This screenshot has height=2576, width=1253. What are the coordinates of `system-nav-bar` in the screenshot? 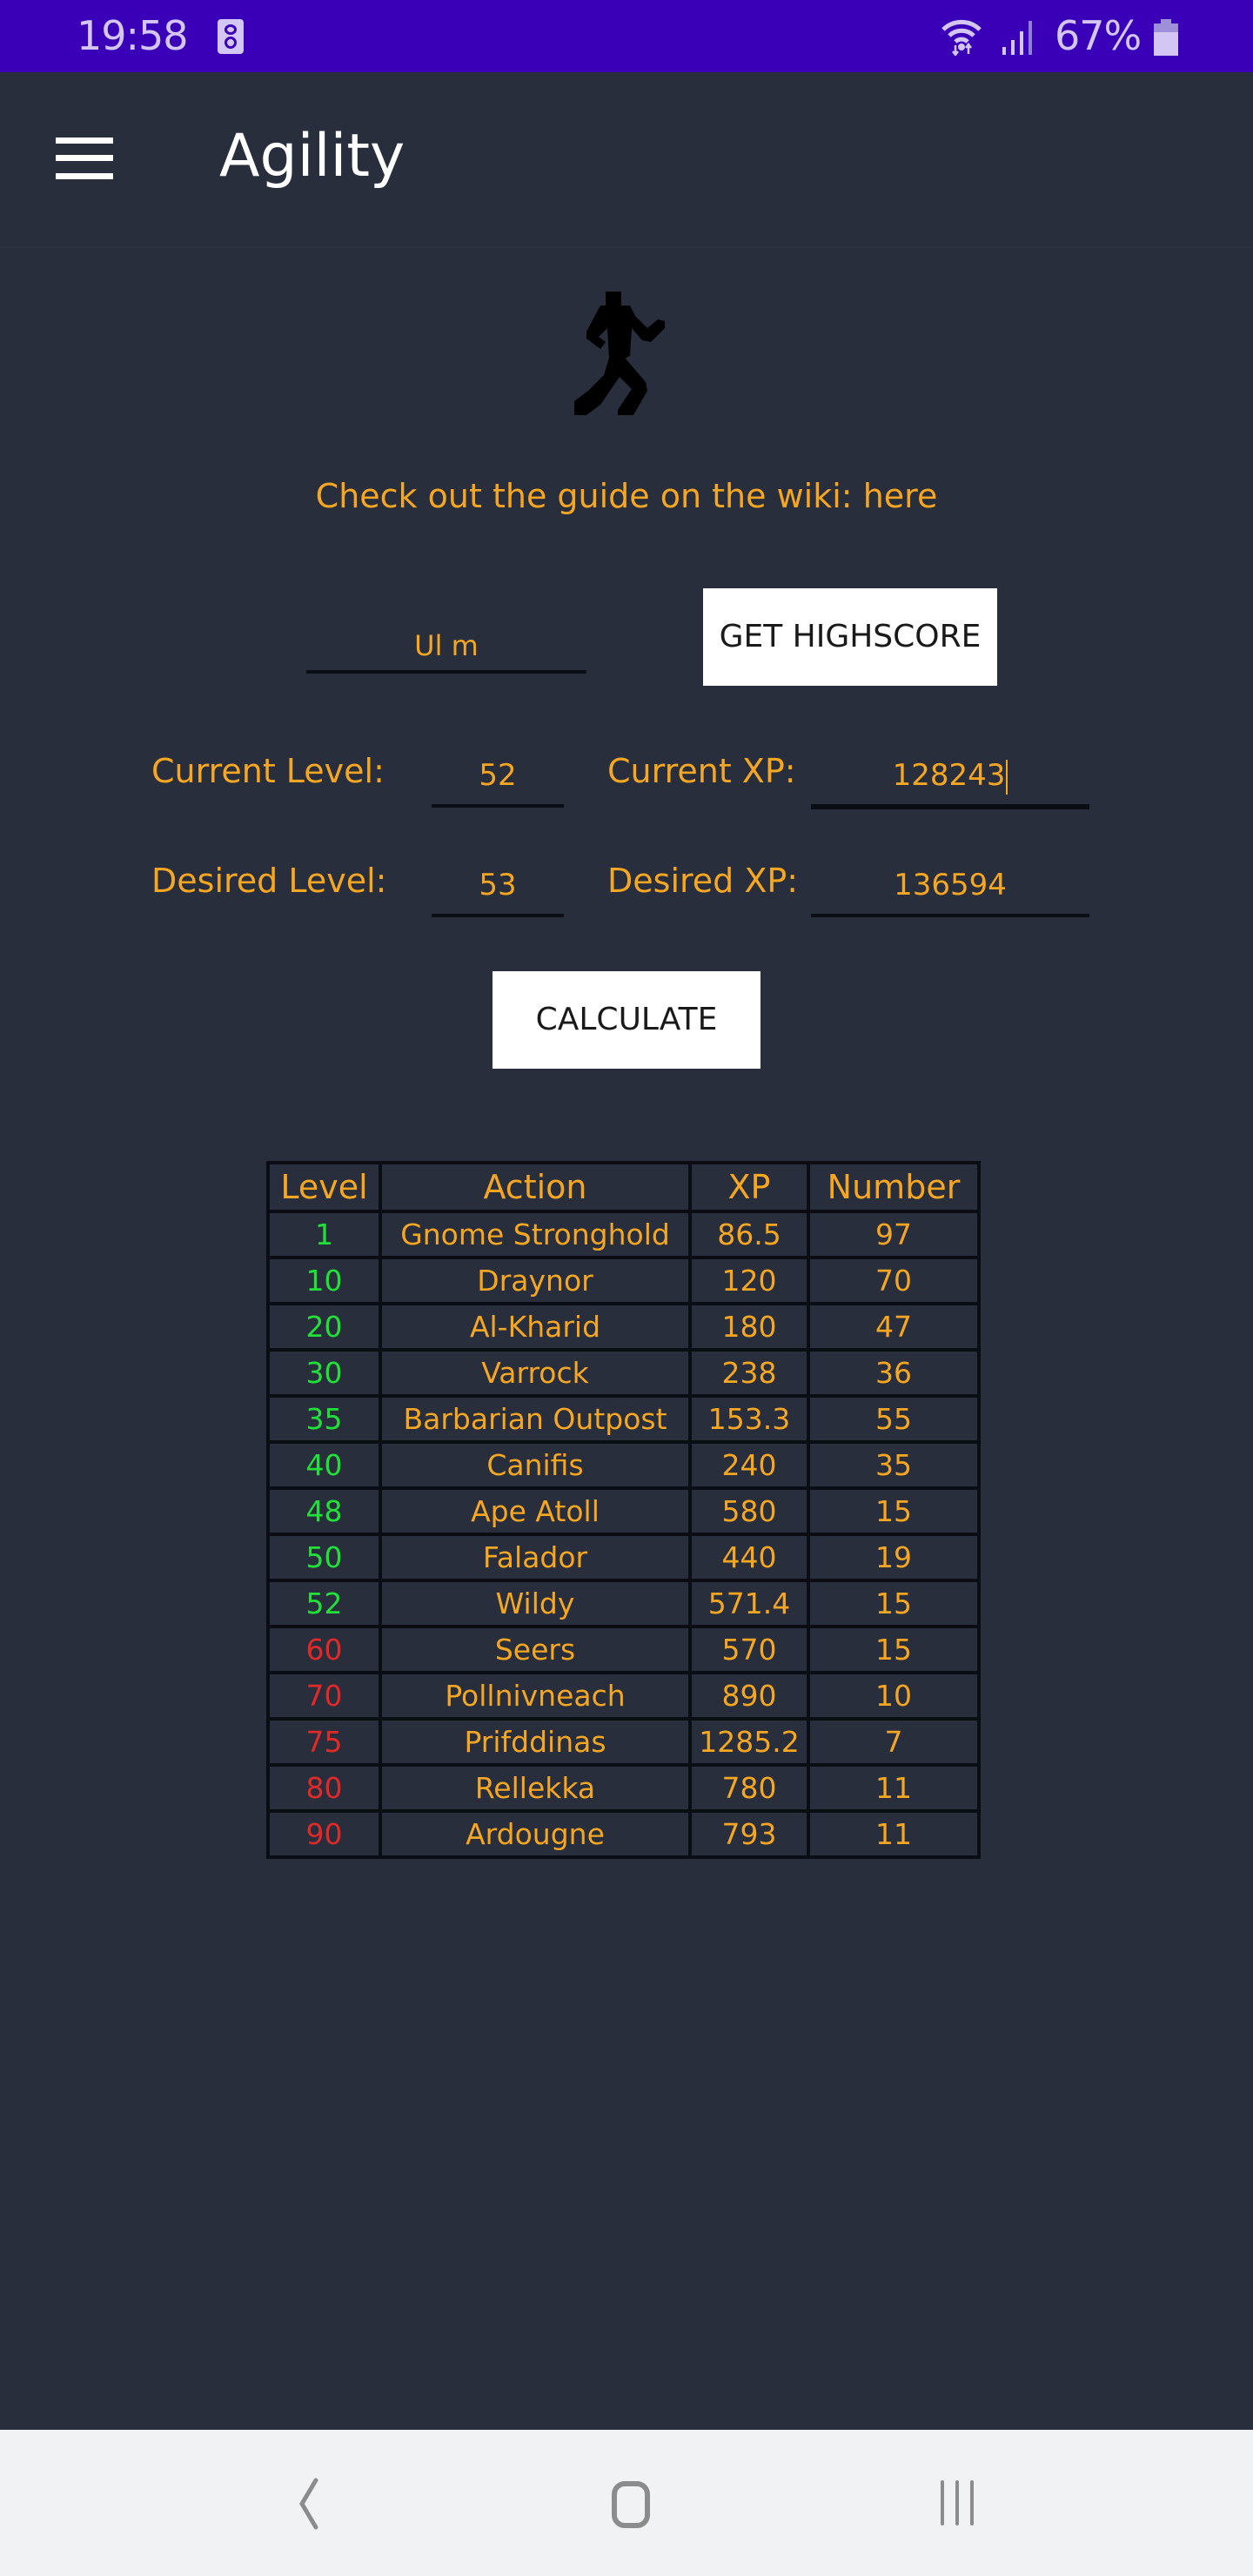 It's located at (626, 2503).